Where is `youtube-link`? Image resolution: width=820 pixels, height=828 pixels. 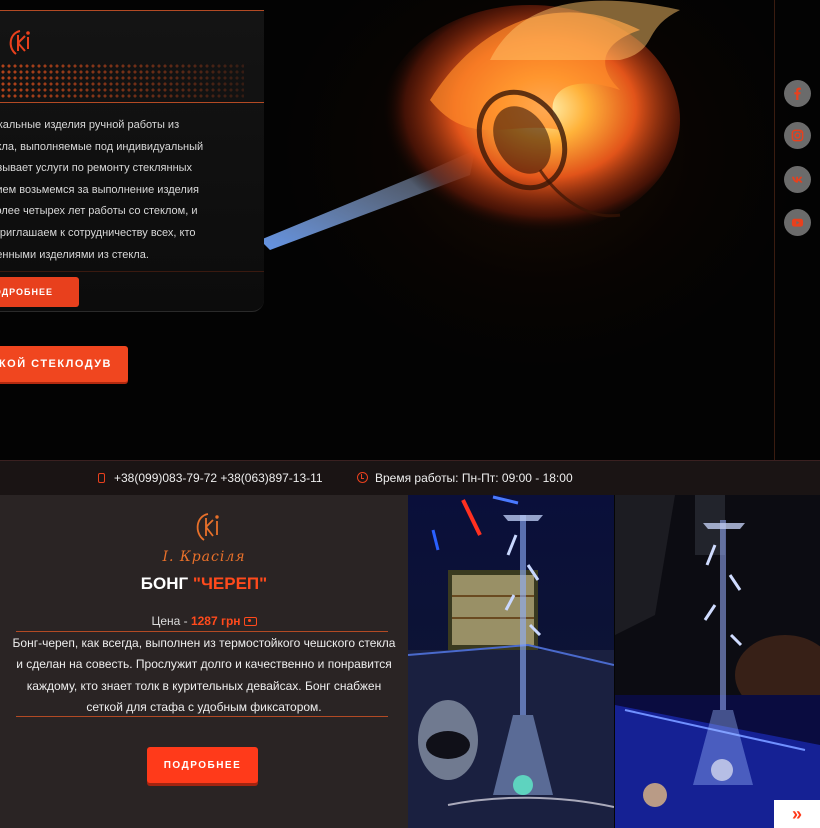
youtube-link is located at coordinates (797, 222).